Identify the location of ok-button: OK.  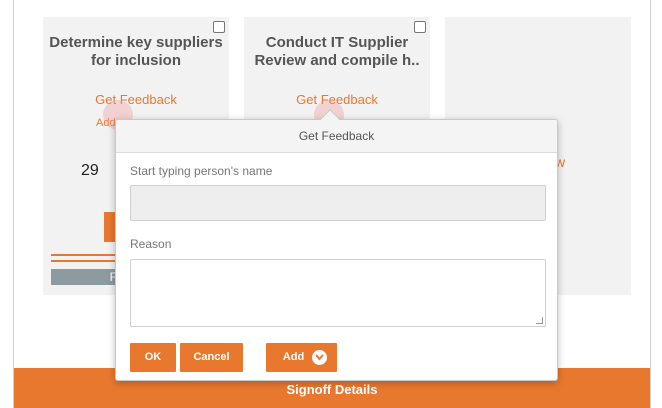
(153, 357).